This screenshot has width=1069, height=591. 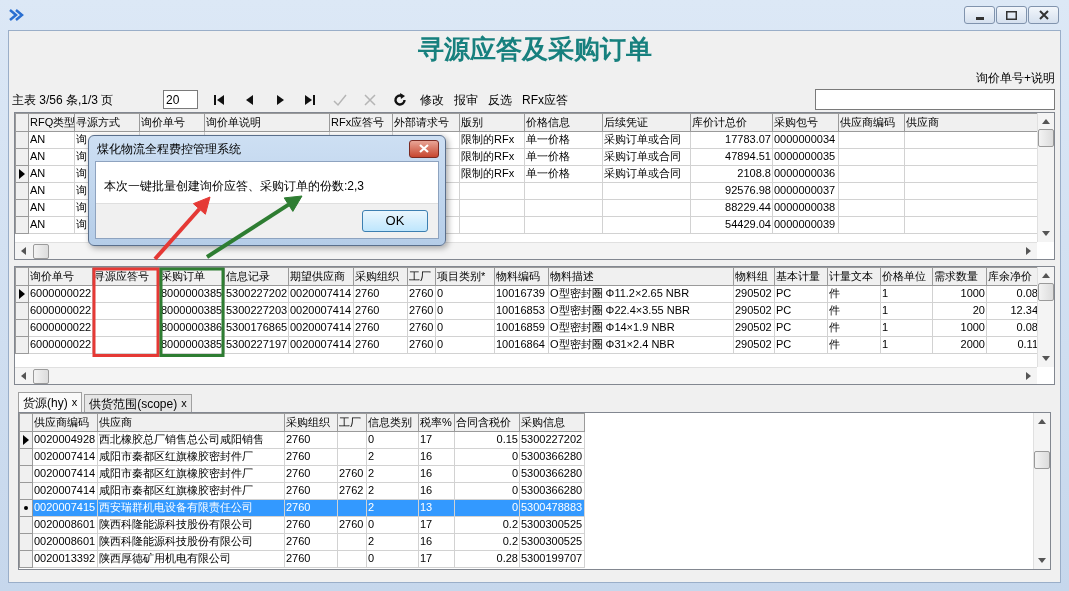 I want to click on table-cell: 0000000035, so click(x=805, y=156).